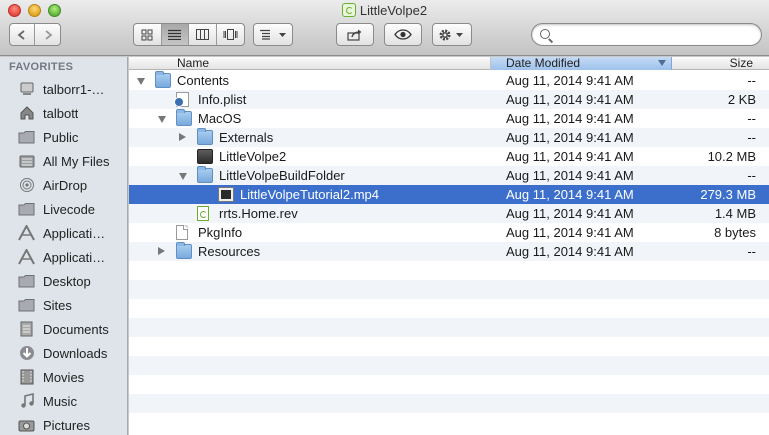  I want to click on arrange-menu-button, so click(273, 34).